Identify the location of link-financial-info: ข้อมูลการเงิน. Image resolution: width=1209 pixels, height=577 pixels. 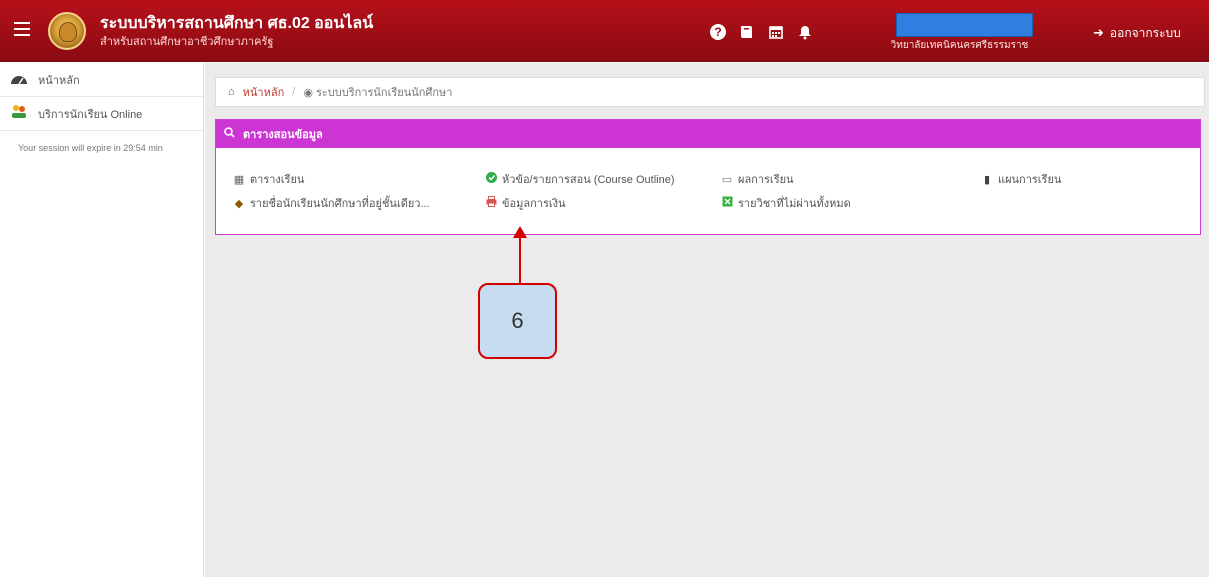
(525, 203).